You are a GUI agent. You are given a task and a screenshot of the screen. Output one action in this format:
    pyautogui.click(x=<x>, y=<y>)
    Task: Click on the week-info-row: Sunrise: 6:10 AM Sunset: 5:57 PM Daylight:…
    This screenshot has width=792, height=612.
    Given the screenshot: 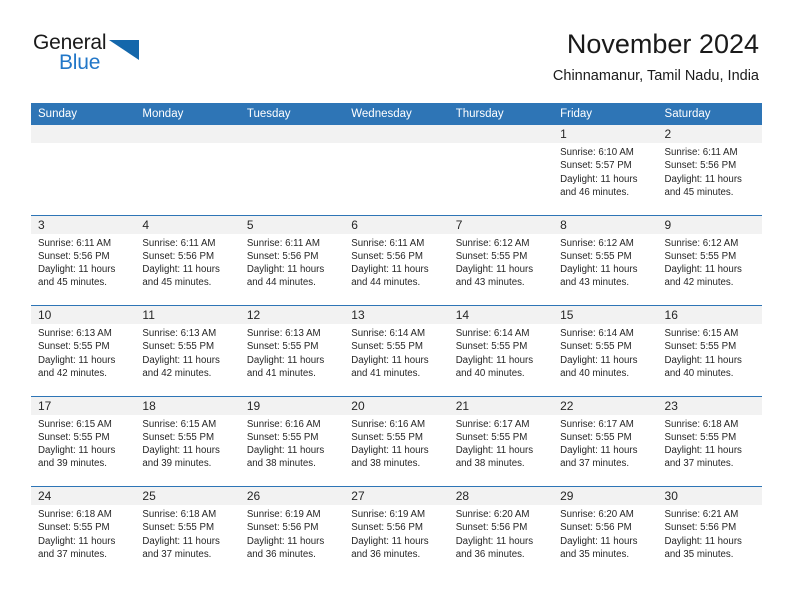 What is the action you would take?
    pyautogui.click(x=396, y=179)
    